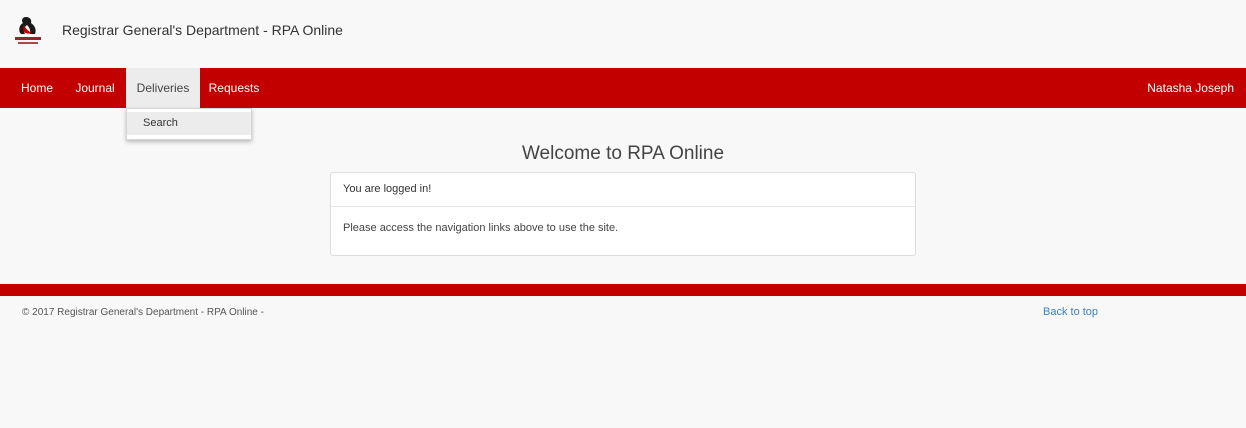 This screenshot has height=428, width=1246. What do you see at coordinates (623, 153) in the screenshot?
I see `page-title: Welcome to RPA Online` at bounding box center [623, 153].